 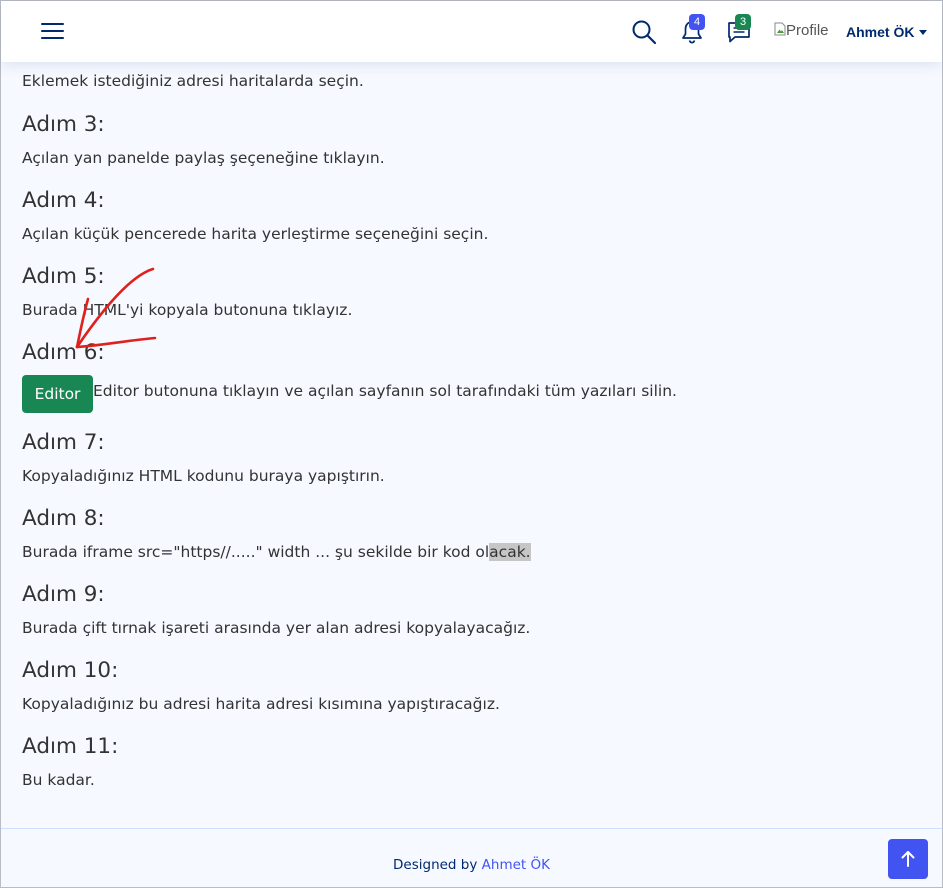 What do you see at coordinates (644, 32) in the screenshot?
I see `search-icon` at bounding box center [644, 32].